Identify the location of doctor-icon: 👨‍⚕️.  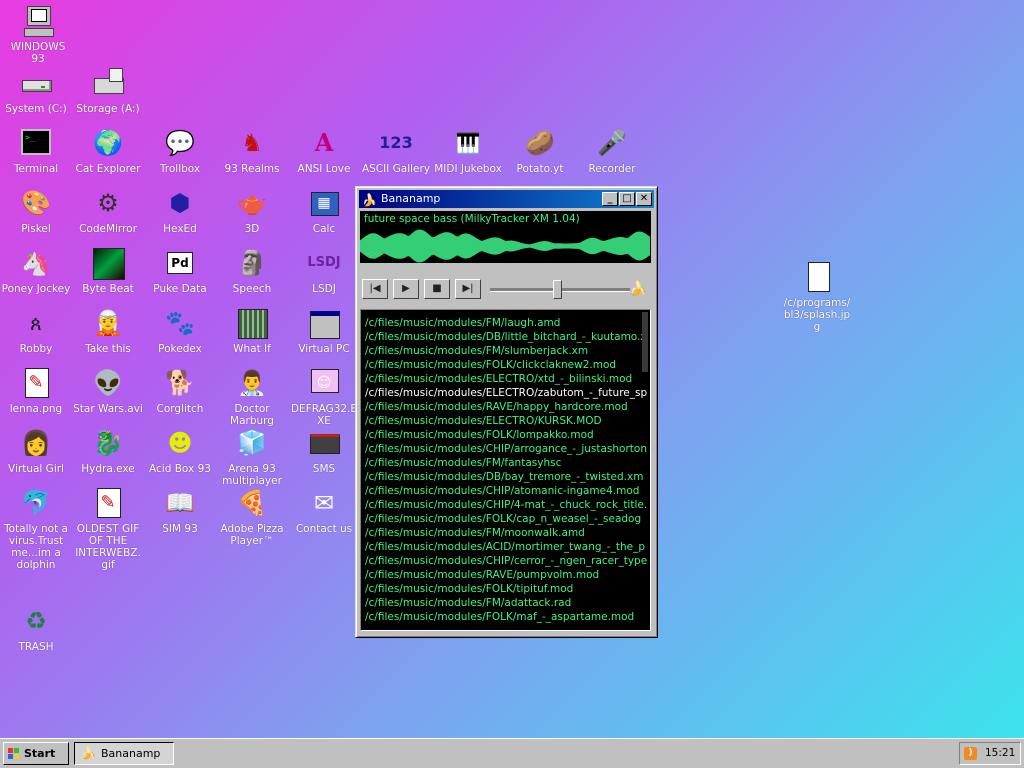
(252, 383).